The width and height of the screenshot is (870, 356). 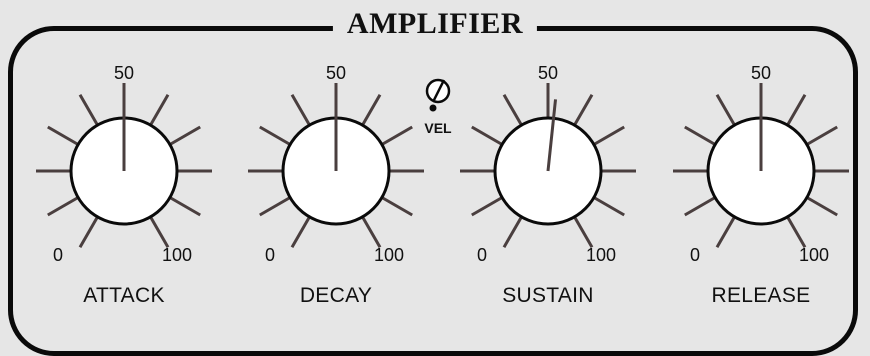 I want to click on sustain-min-label: 0, so click(x=482, y=255).